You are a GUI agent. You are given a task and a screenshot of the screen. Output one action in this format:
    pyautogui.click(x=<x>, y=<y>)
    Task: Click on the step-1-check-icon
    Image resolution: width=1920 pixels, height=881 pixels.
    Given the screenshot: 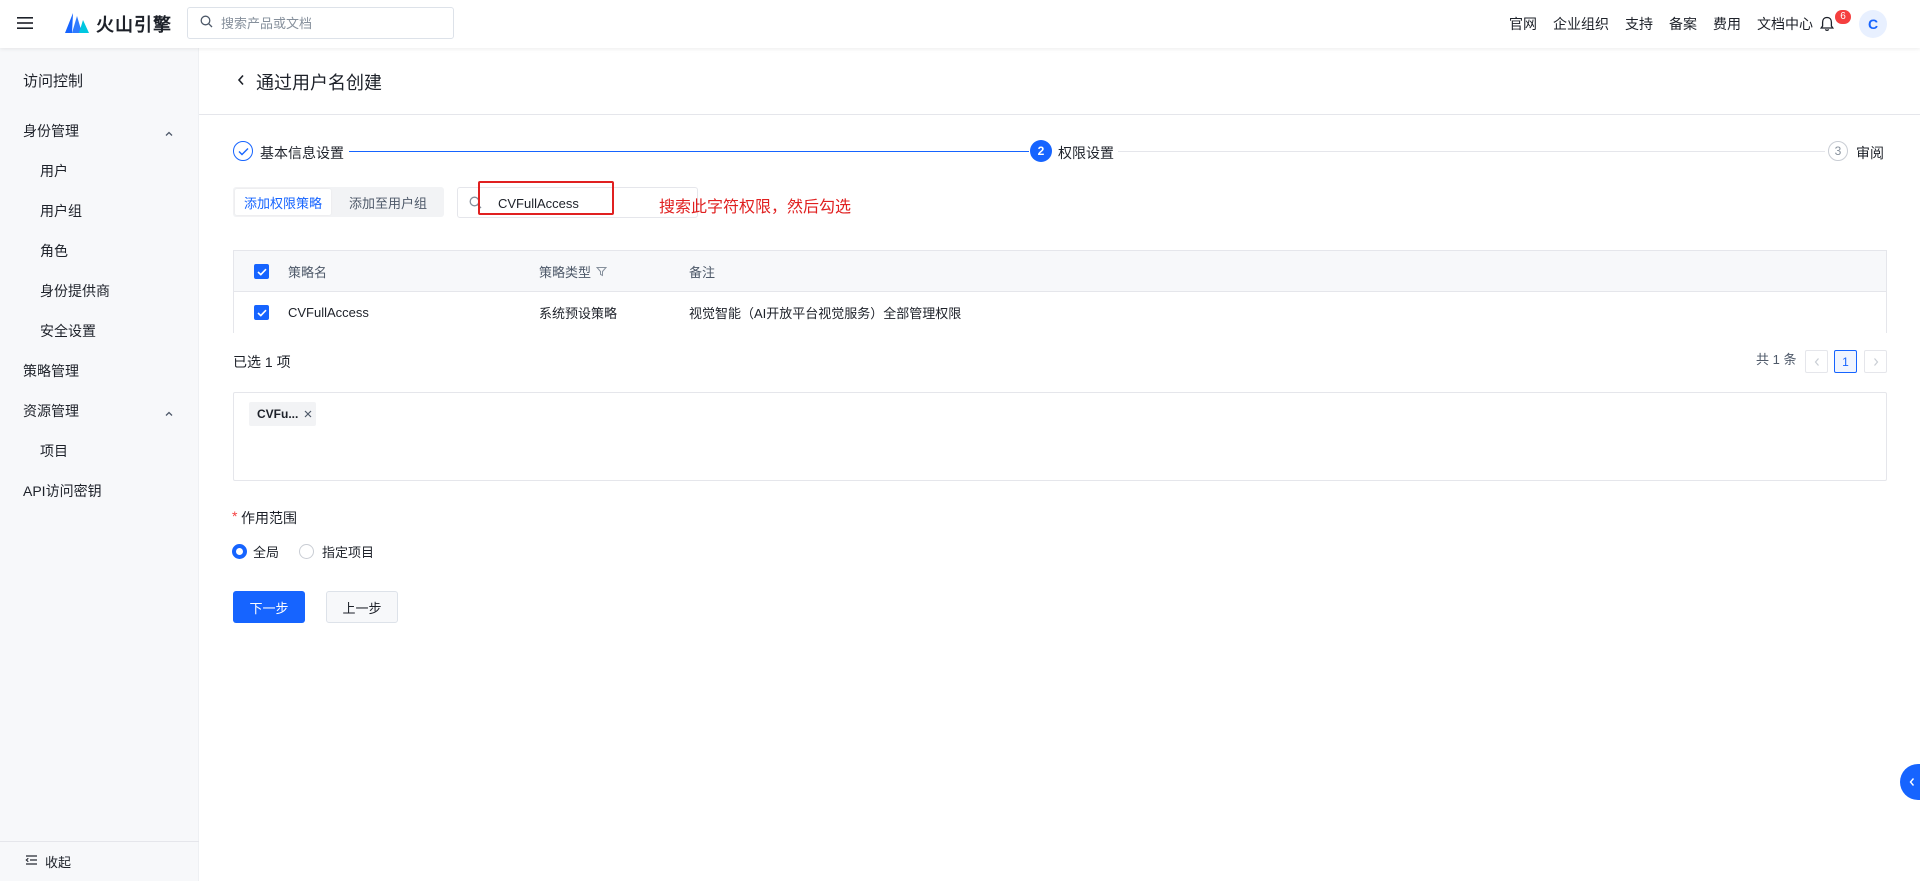 What is the action you would take?
    pyautogui.click(x=243, y=151)
    